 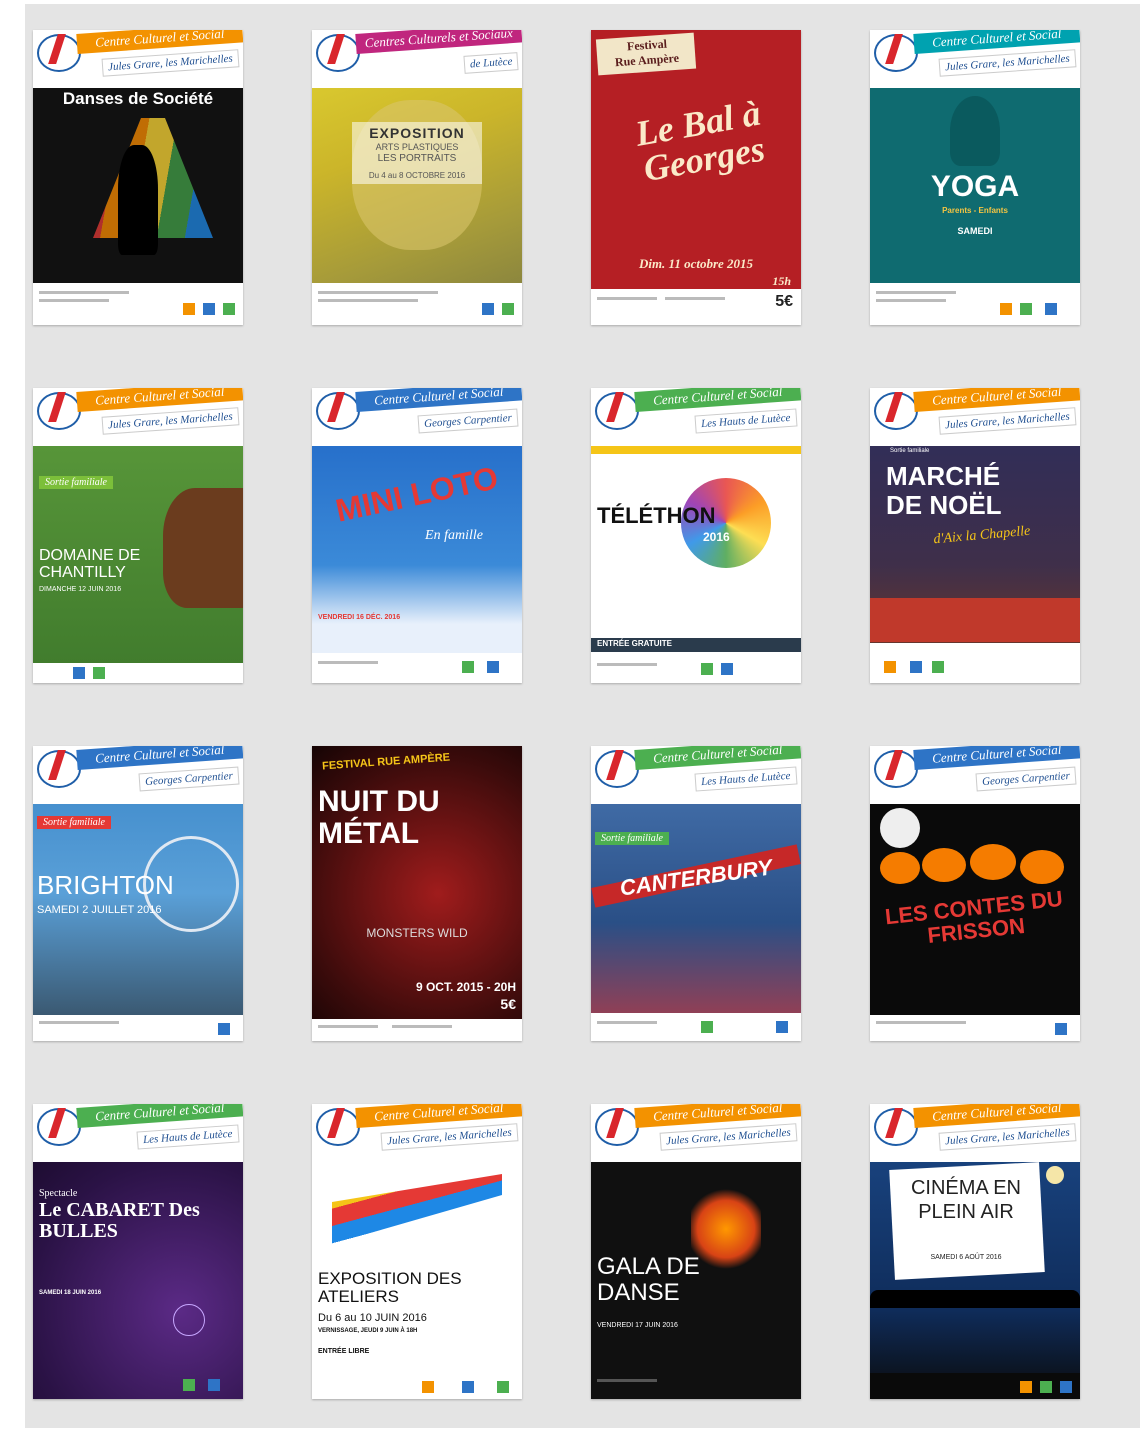 What do you see at coordinates (973, 917) in the screenshot?
I see `poster-title: LES CONTES DU FRISSON` at bounding box center [973, 917].